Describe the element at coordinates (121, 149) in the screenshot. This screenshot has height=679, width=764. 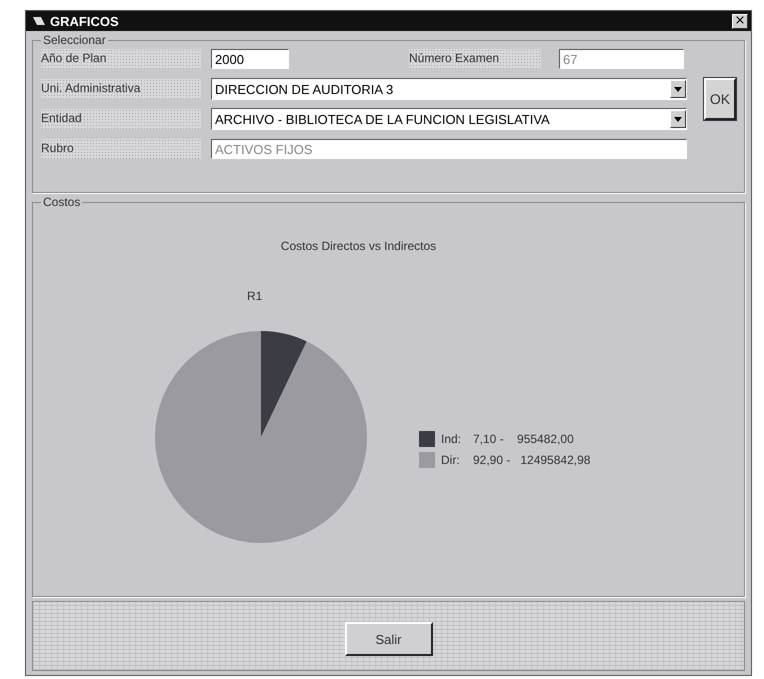
I see `field-label: Rubro` at that location.